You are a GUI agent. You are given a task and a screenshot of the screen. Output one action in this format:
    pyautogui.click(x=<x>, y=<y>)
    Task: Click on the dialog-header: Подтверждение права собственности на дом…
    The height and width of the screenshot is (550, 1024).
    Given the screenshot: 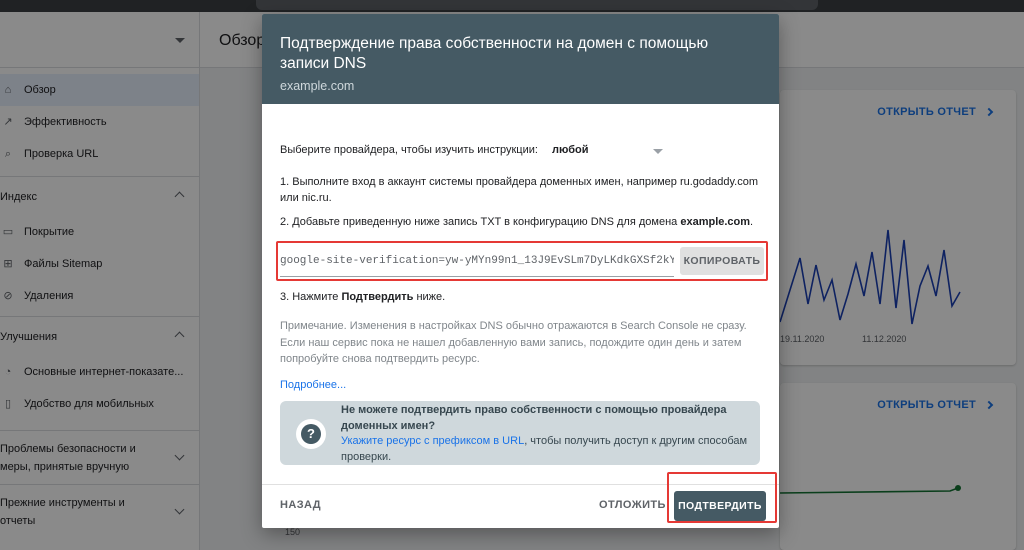 What is the action you would take?
    pyautogui.click(x=520, y=59)
    